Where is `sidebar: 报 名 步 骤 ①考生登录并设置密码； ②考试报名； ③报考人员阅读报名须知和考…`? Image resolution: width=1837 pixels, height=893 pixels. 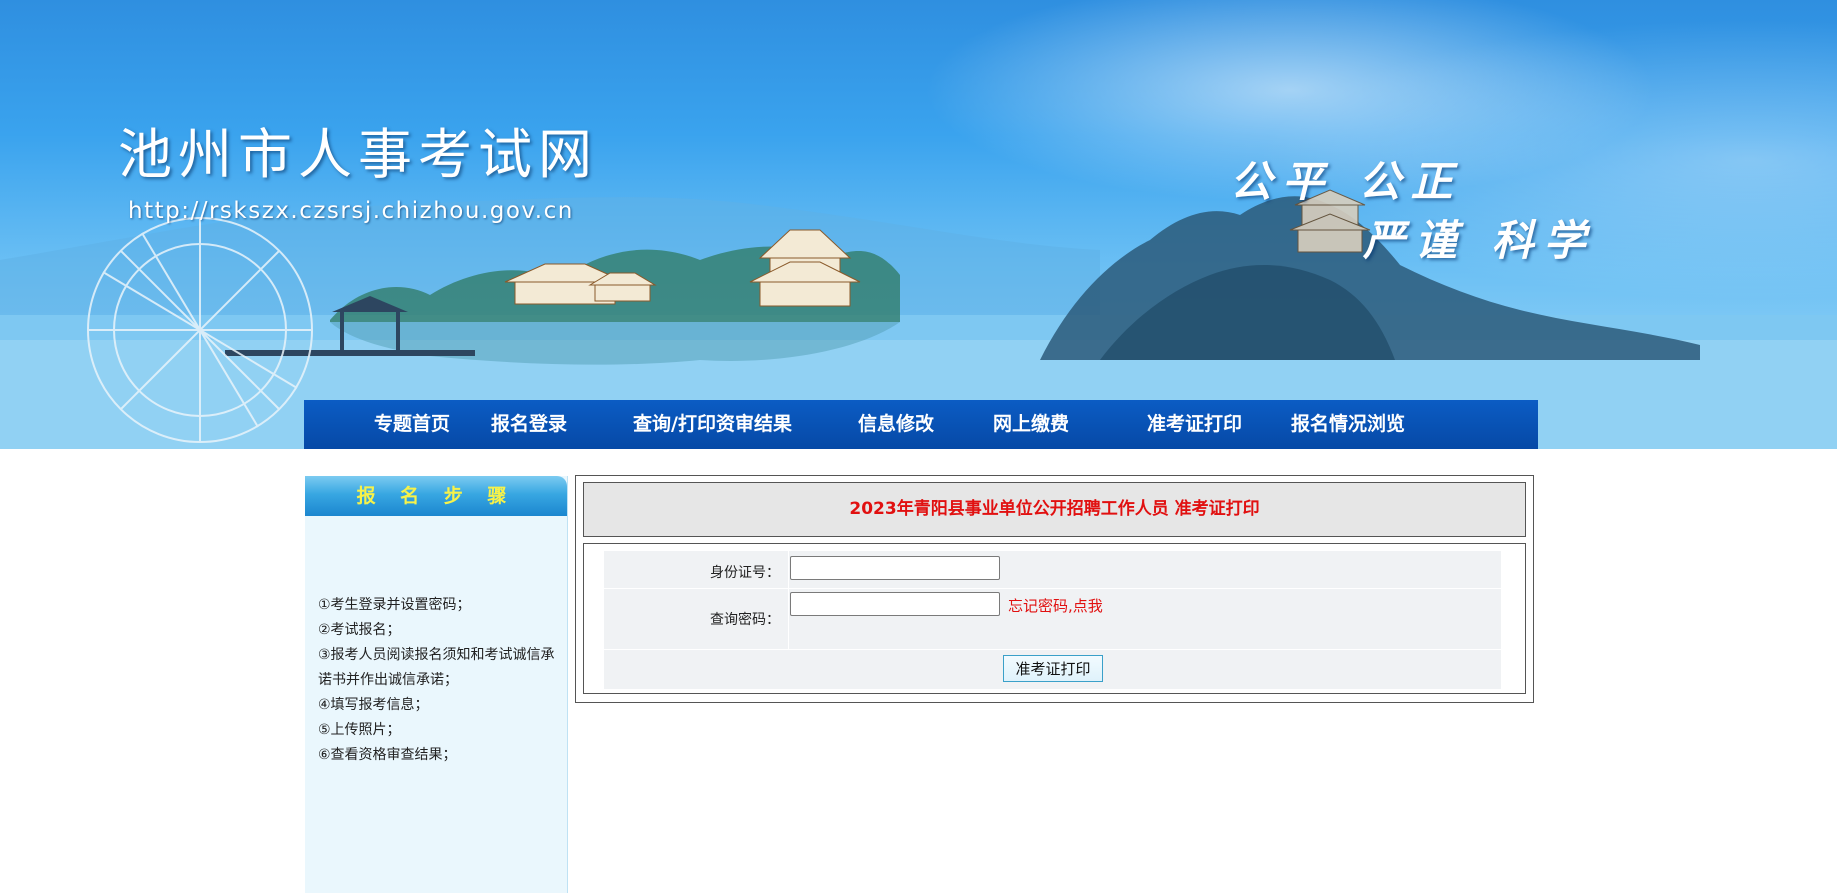
sidebar: 报 名 步 骤 ①考生登录并设置密码； ②考试报名； ③报考人员阅读报名须知和考… is located at coordinates (436, 684).